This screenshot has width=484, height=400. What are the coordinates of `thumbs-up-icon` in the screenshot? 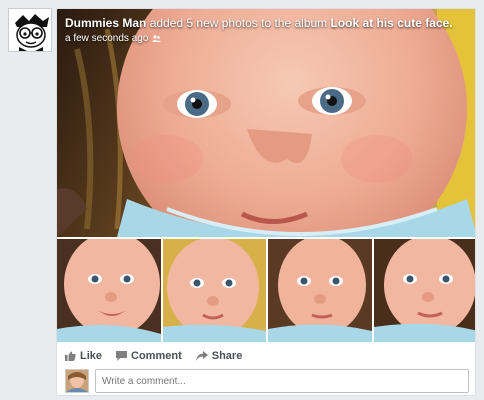 It's located at (70, 356).